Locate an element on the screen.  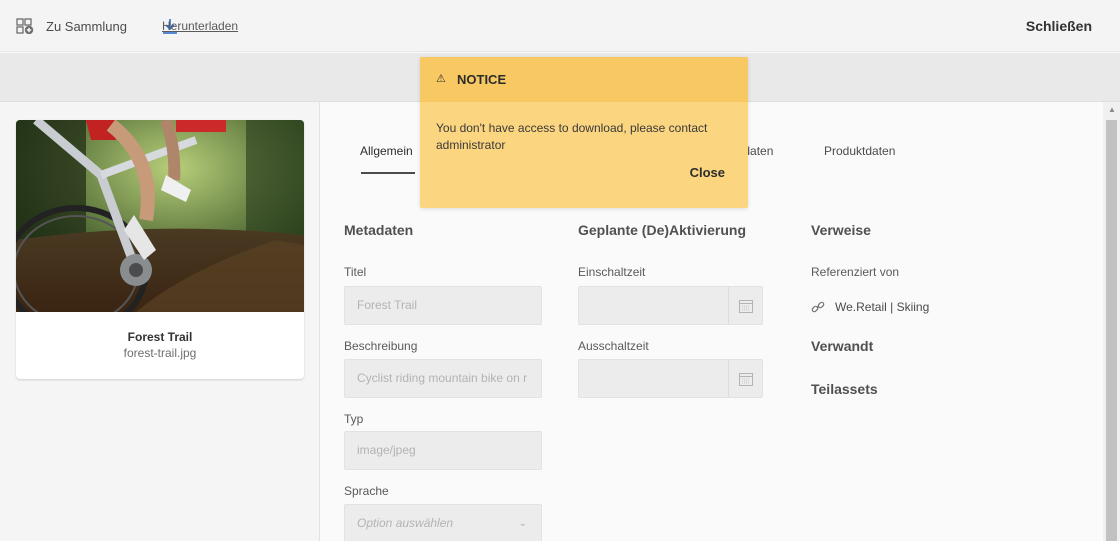
download-label: Herunterladen is located at coordinates (200, 26).